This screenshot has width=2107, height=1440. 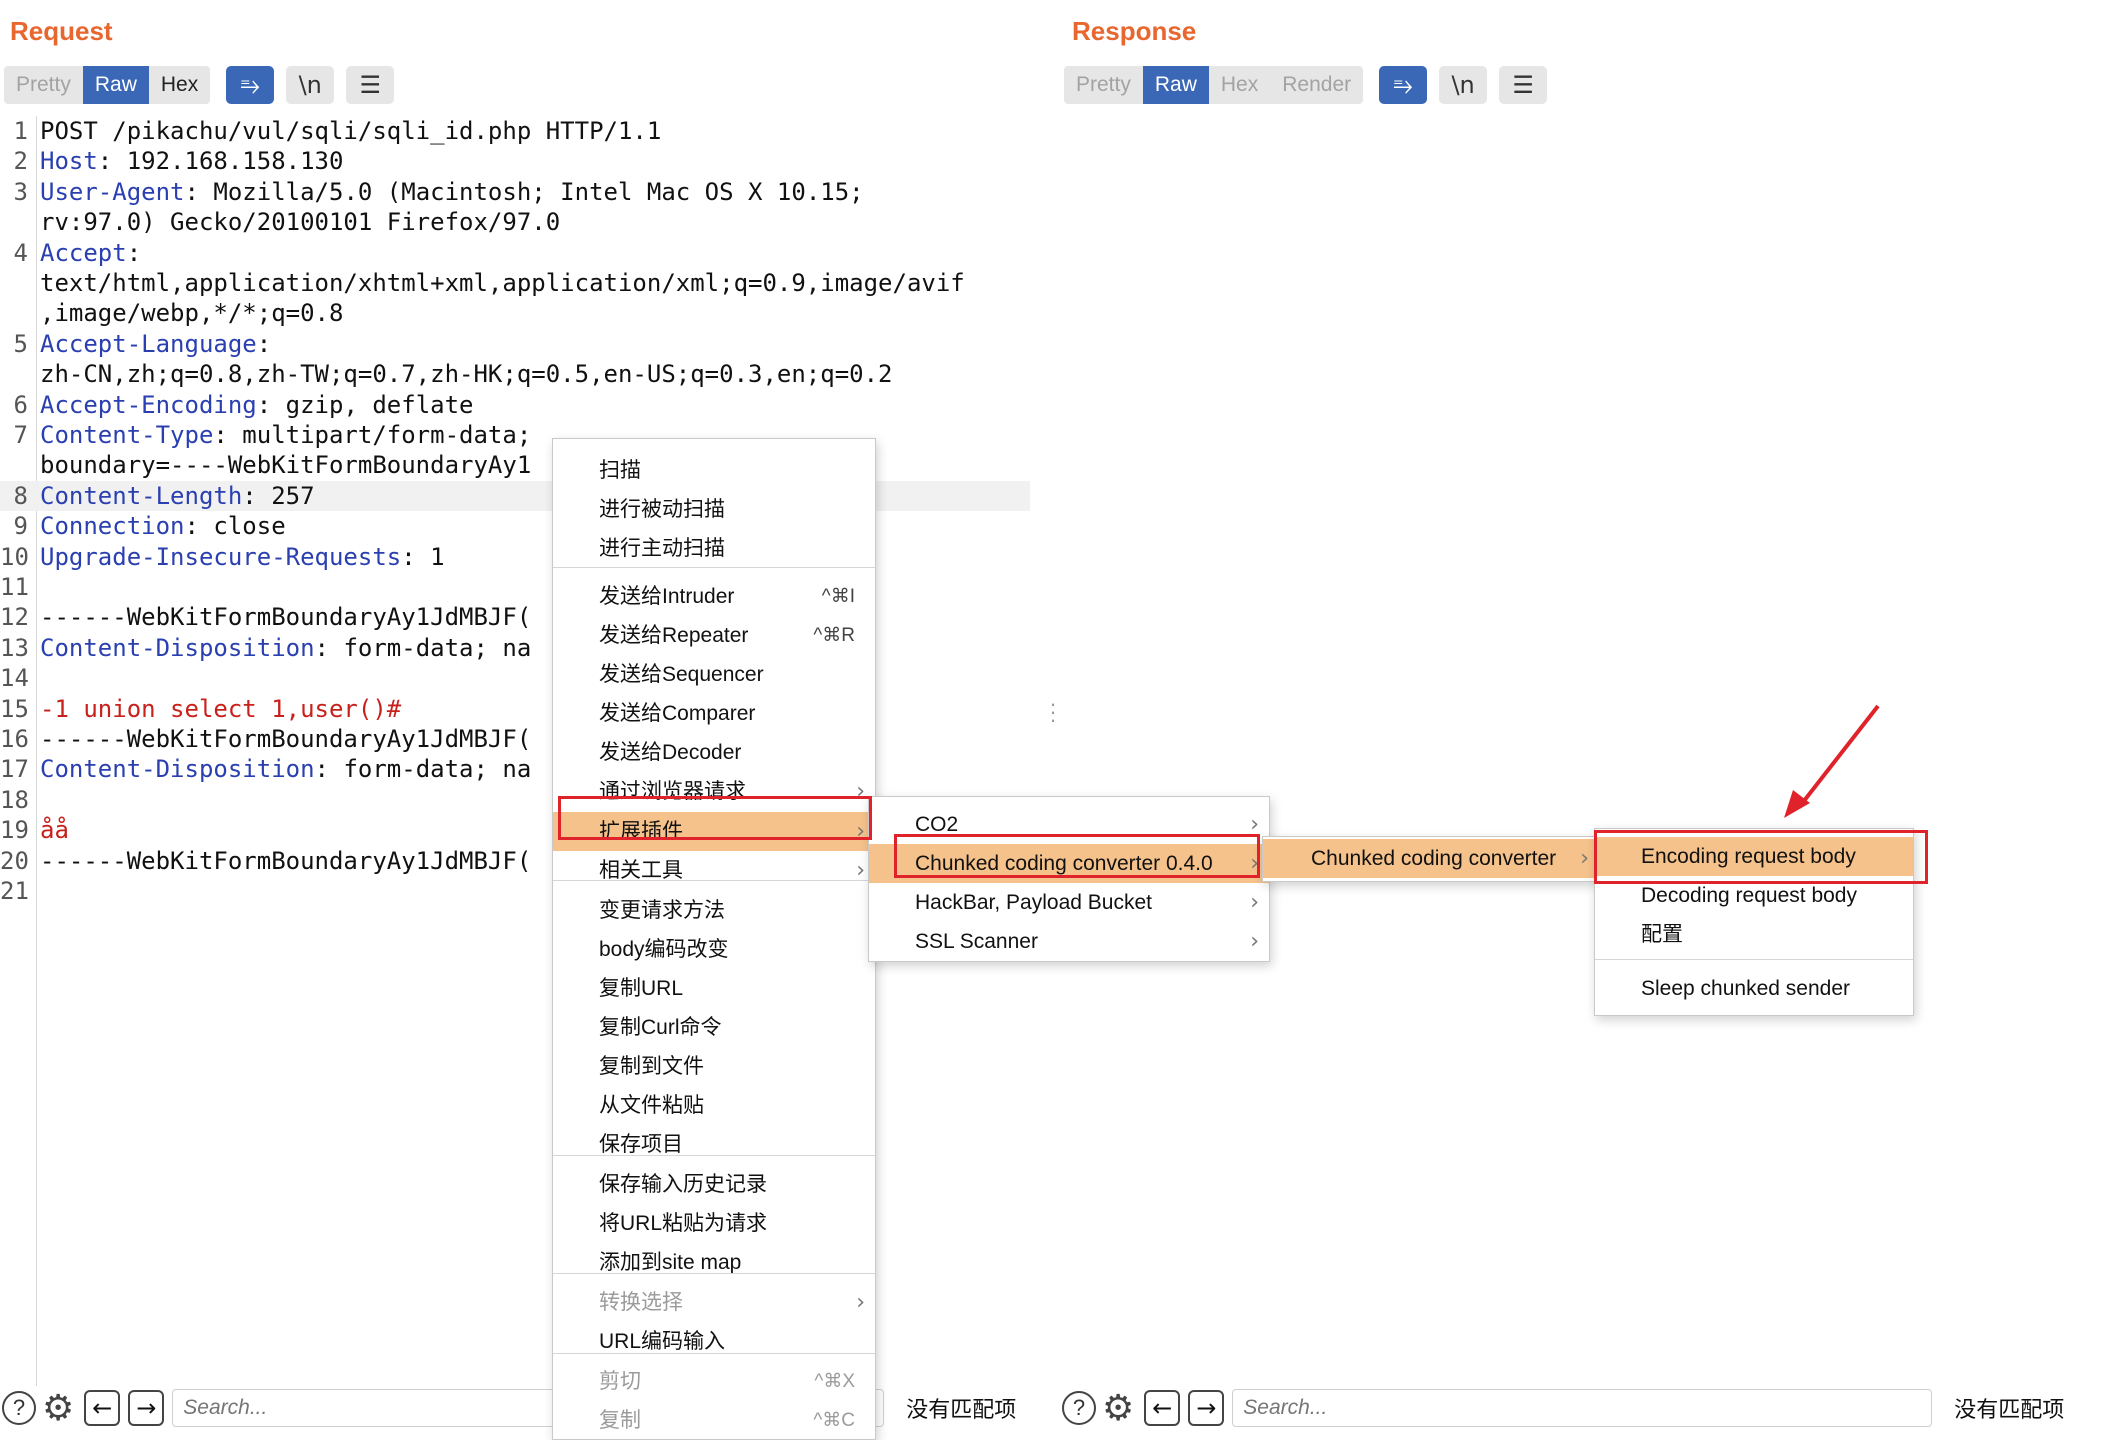 What do you see at coordinates (714, 752) in the screenshot?
I see `menu-item: 发送给Decoder` at bounding box center [714, 752].